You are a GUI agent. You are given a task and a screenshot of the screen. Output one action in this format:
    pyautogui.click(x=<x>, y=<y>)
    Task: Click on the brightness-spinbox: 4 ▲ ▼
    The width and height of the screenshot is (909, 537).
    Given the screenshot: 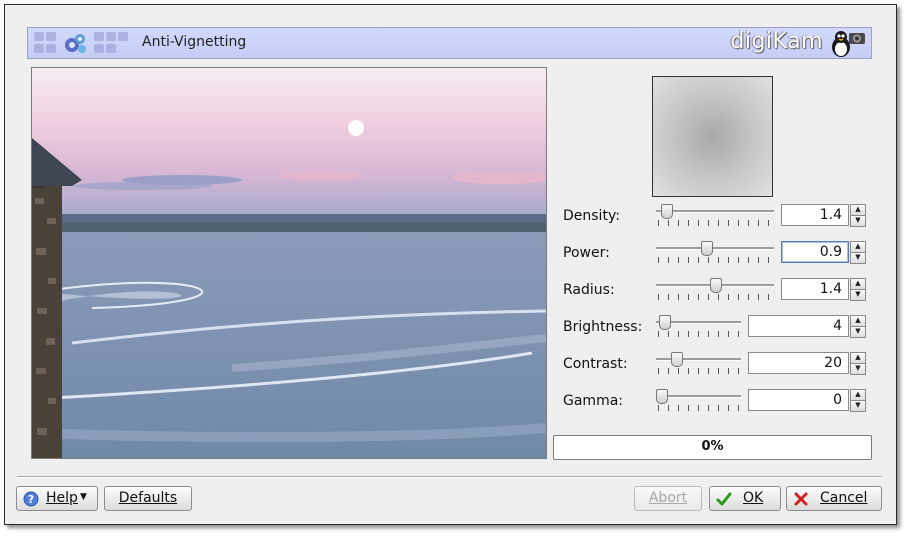 What is the action you would take?
    pyautogui.click(x=807, y=326)
    